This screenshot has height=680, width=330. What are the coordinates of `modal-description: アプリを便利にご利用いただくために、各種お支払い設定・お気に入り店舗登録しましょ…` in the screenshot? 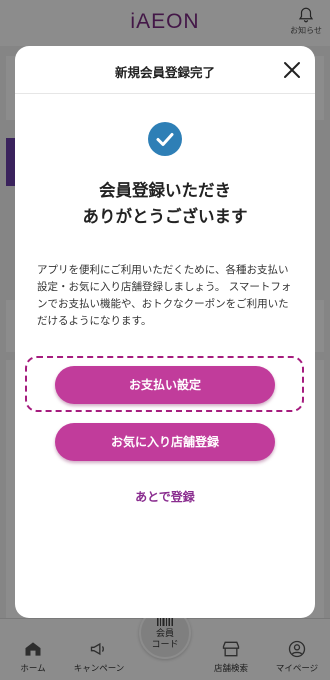 It's located at (164, 295).